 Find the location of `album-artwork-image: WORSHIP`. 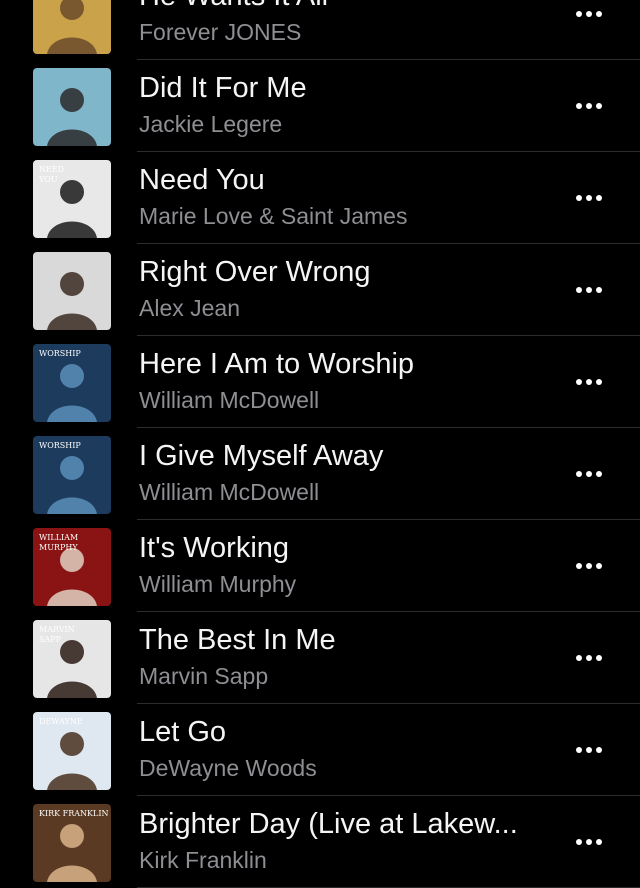

album-artwork-image: WORSHIP is located at coordinates (72, 383).